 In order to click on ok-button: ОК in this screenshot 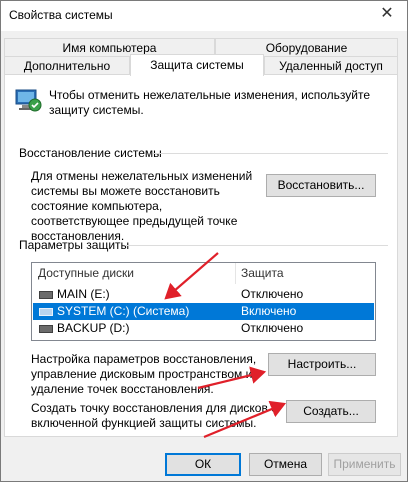, I will do `click(203, 464)`.